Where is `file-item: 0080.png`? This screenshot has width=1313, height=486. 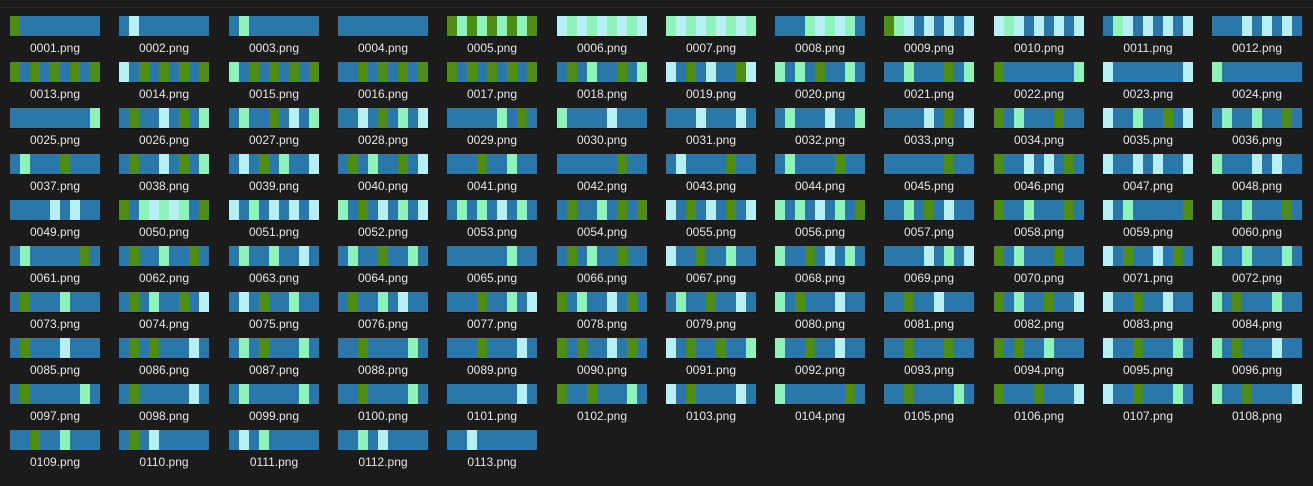
file-item: 0080.png is located at coordinates (820, 313).